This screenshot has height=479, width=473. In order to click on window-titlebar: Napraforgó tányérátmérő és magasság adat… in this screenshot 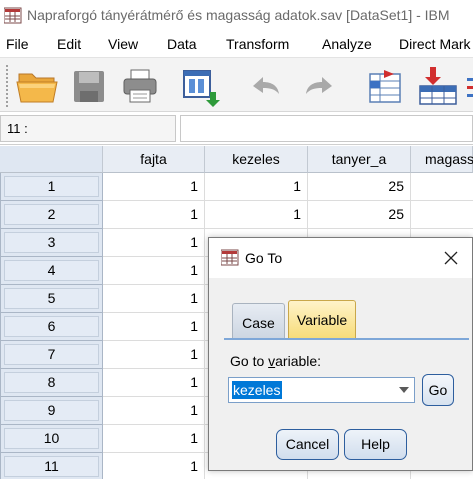, I will do `click(236, 15)`.